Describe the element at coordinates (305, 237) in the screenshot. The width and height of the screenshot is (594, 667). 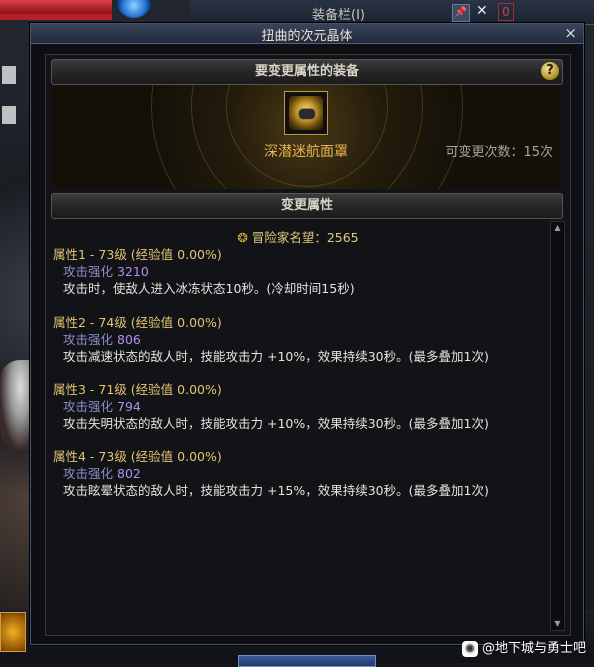
I see `fame-text: 冒险家名望：2565` at that location.